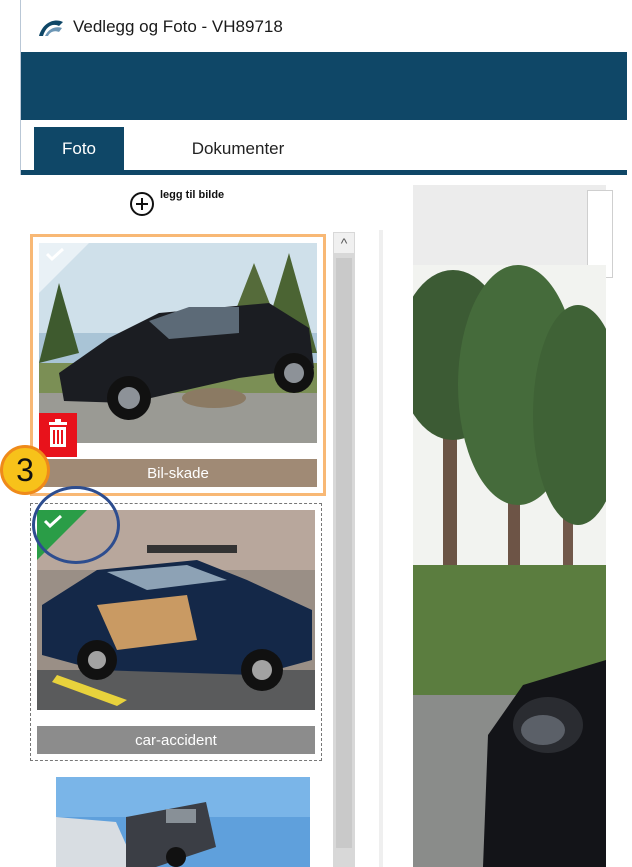  What do you see at coordinates (177, 202) in the screenshot?
I see `add-photo-button: legg til bilde` at bounding box center [177, 202].